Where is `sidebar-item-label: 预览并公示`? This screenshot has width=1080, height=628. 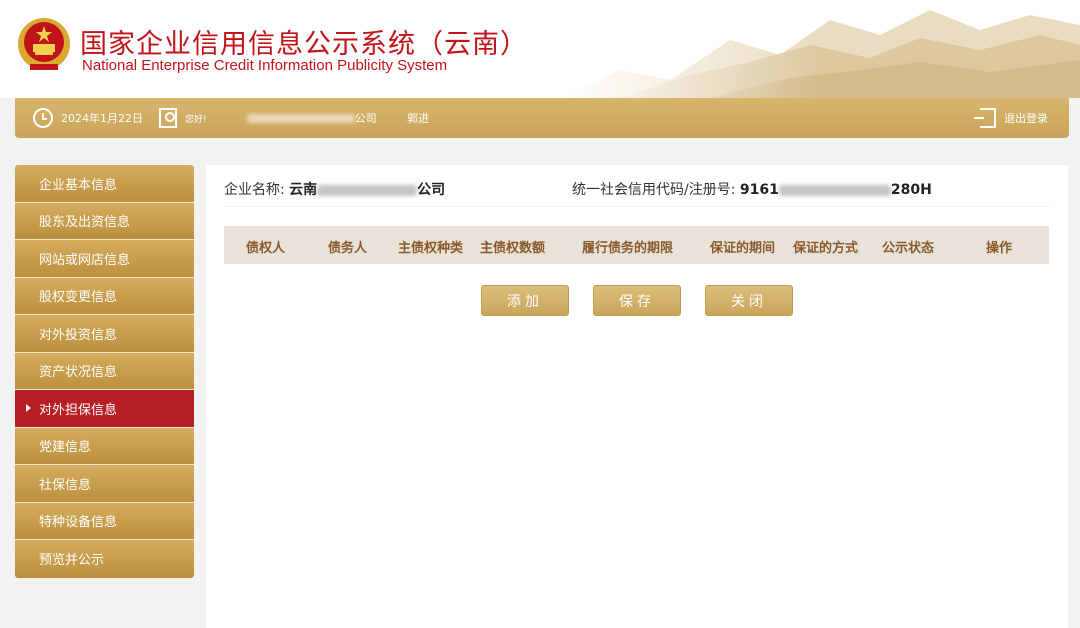
sidebar-item-label: 预览并公示 is located at coordinates (72, 561).